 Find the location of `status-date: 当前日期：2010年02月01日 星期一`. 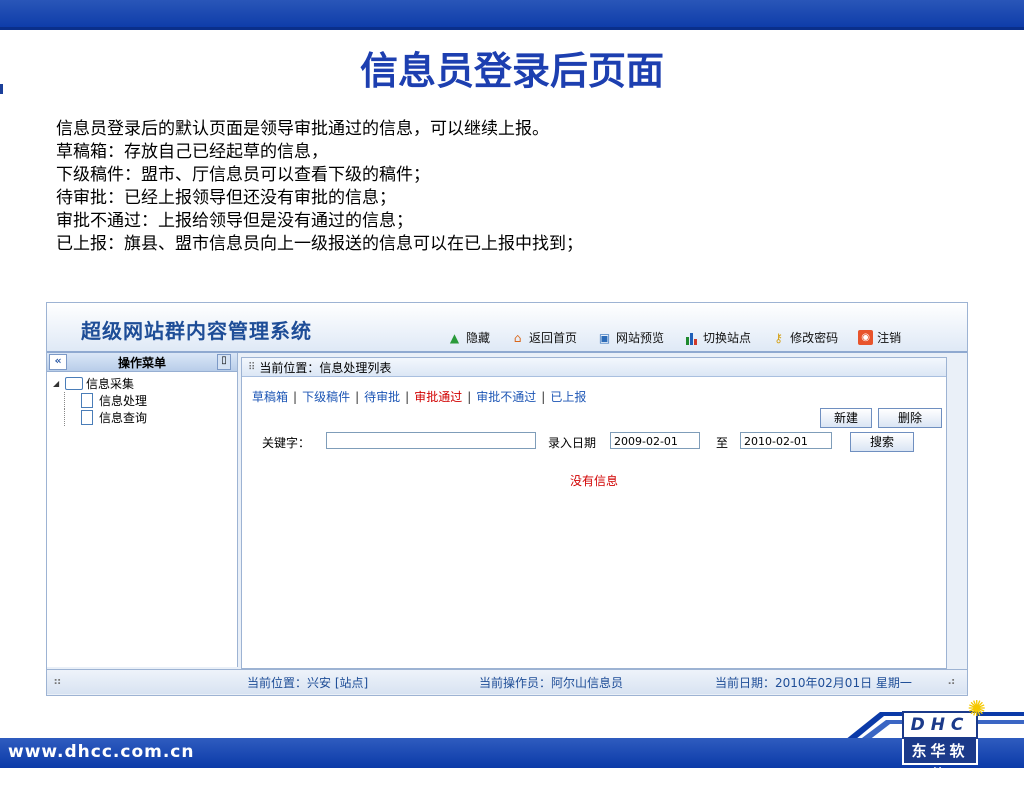

status-date: 当前日期：2010年02月01日 星期一 is located at coordinates (813, 683).